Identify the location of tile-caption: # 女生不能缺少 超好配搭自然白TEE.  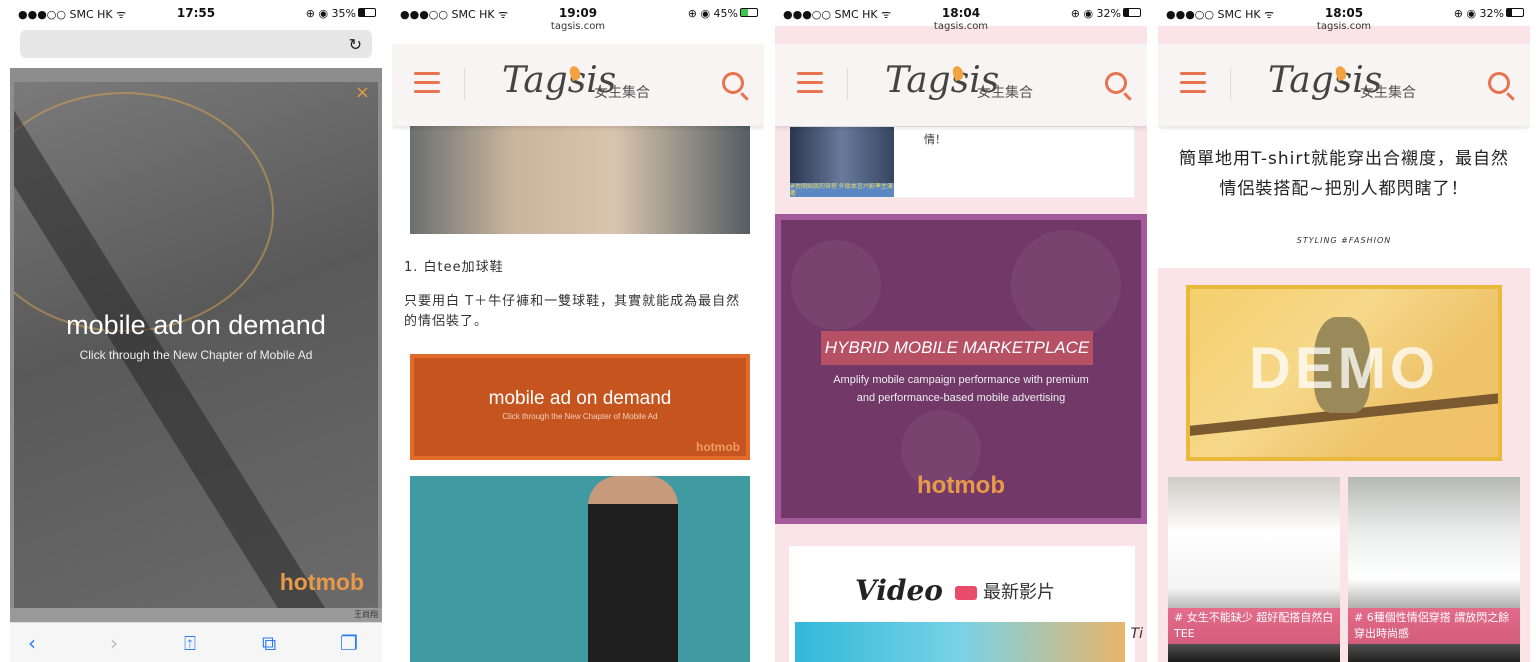
(1254, 626).